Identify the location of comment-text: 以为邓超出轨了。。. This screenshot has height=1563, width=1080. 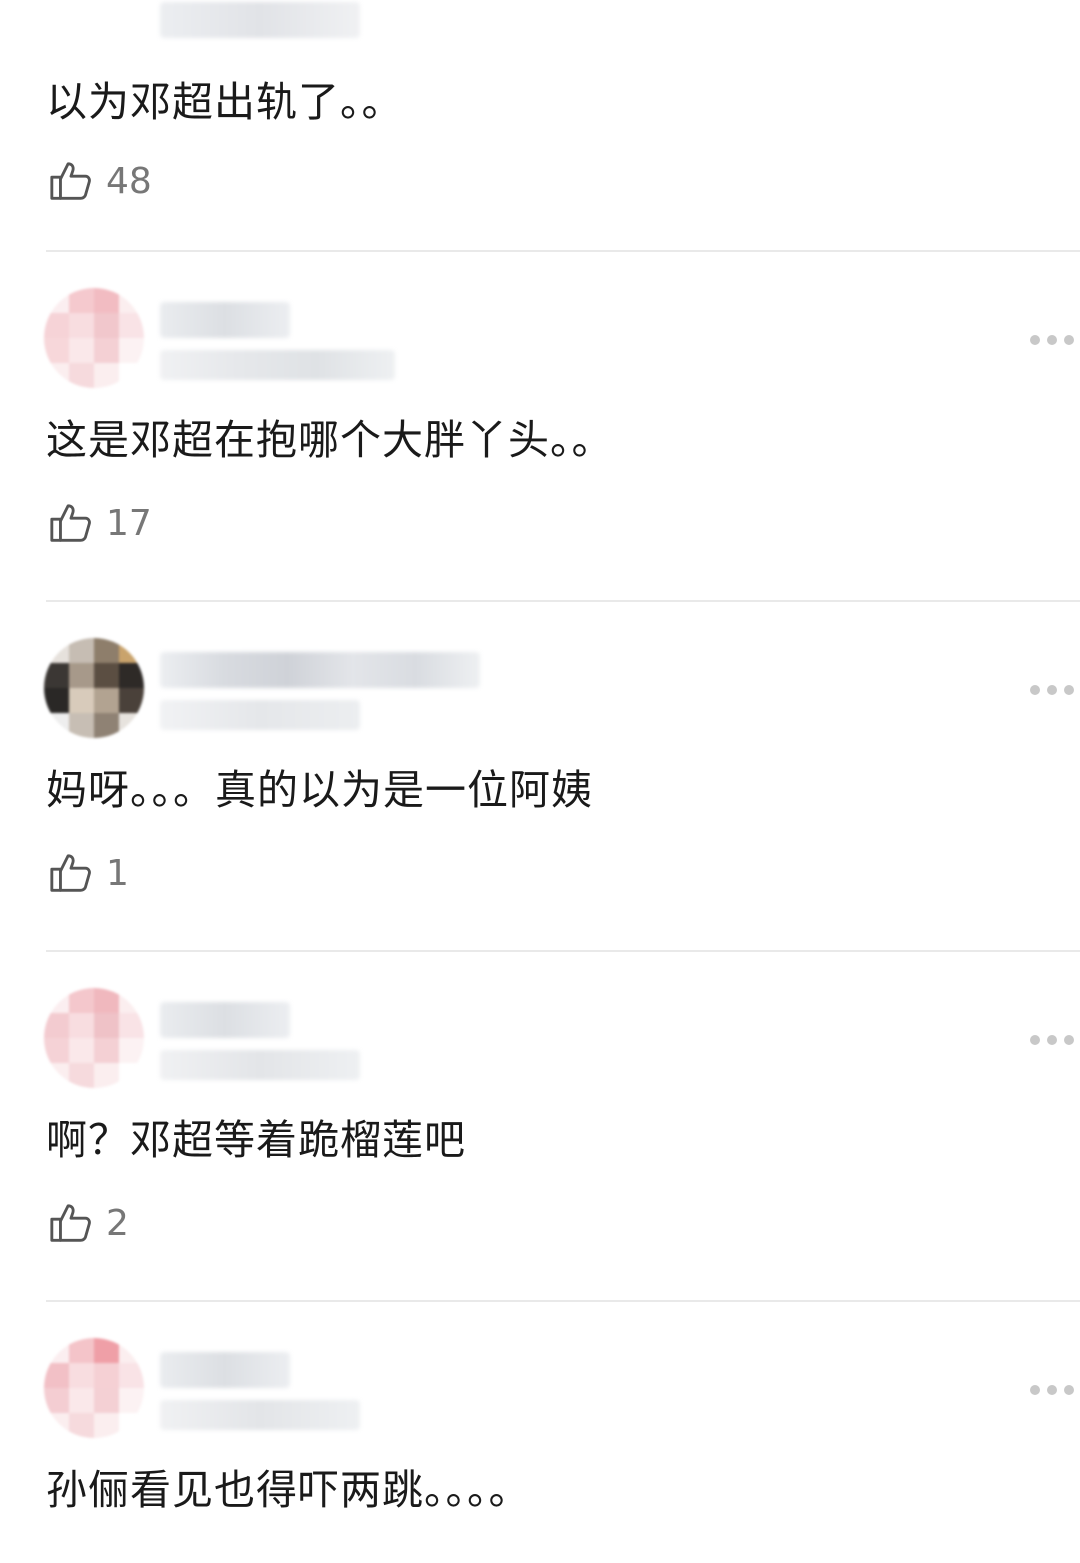
(225, 102).